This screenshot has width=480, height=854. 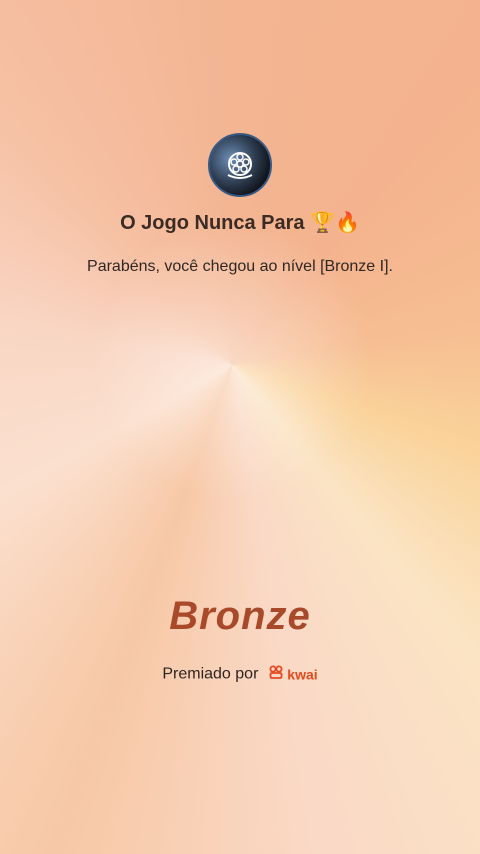 I want to click on kwai-logo-icon, so click(x=276, y=674).